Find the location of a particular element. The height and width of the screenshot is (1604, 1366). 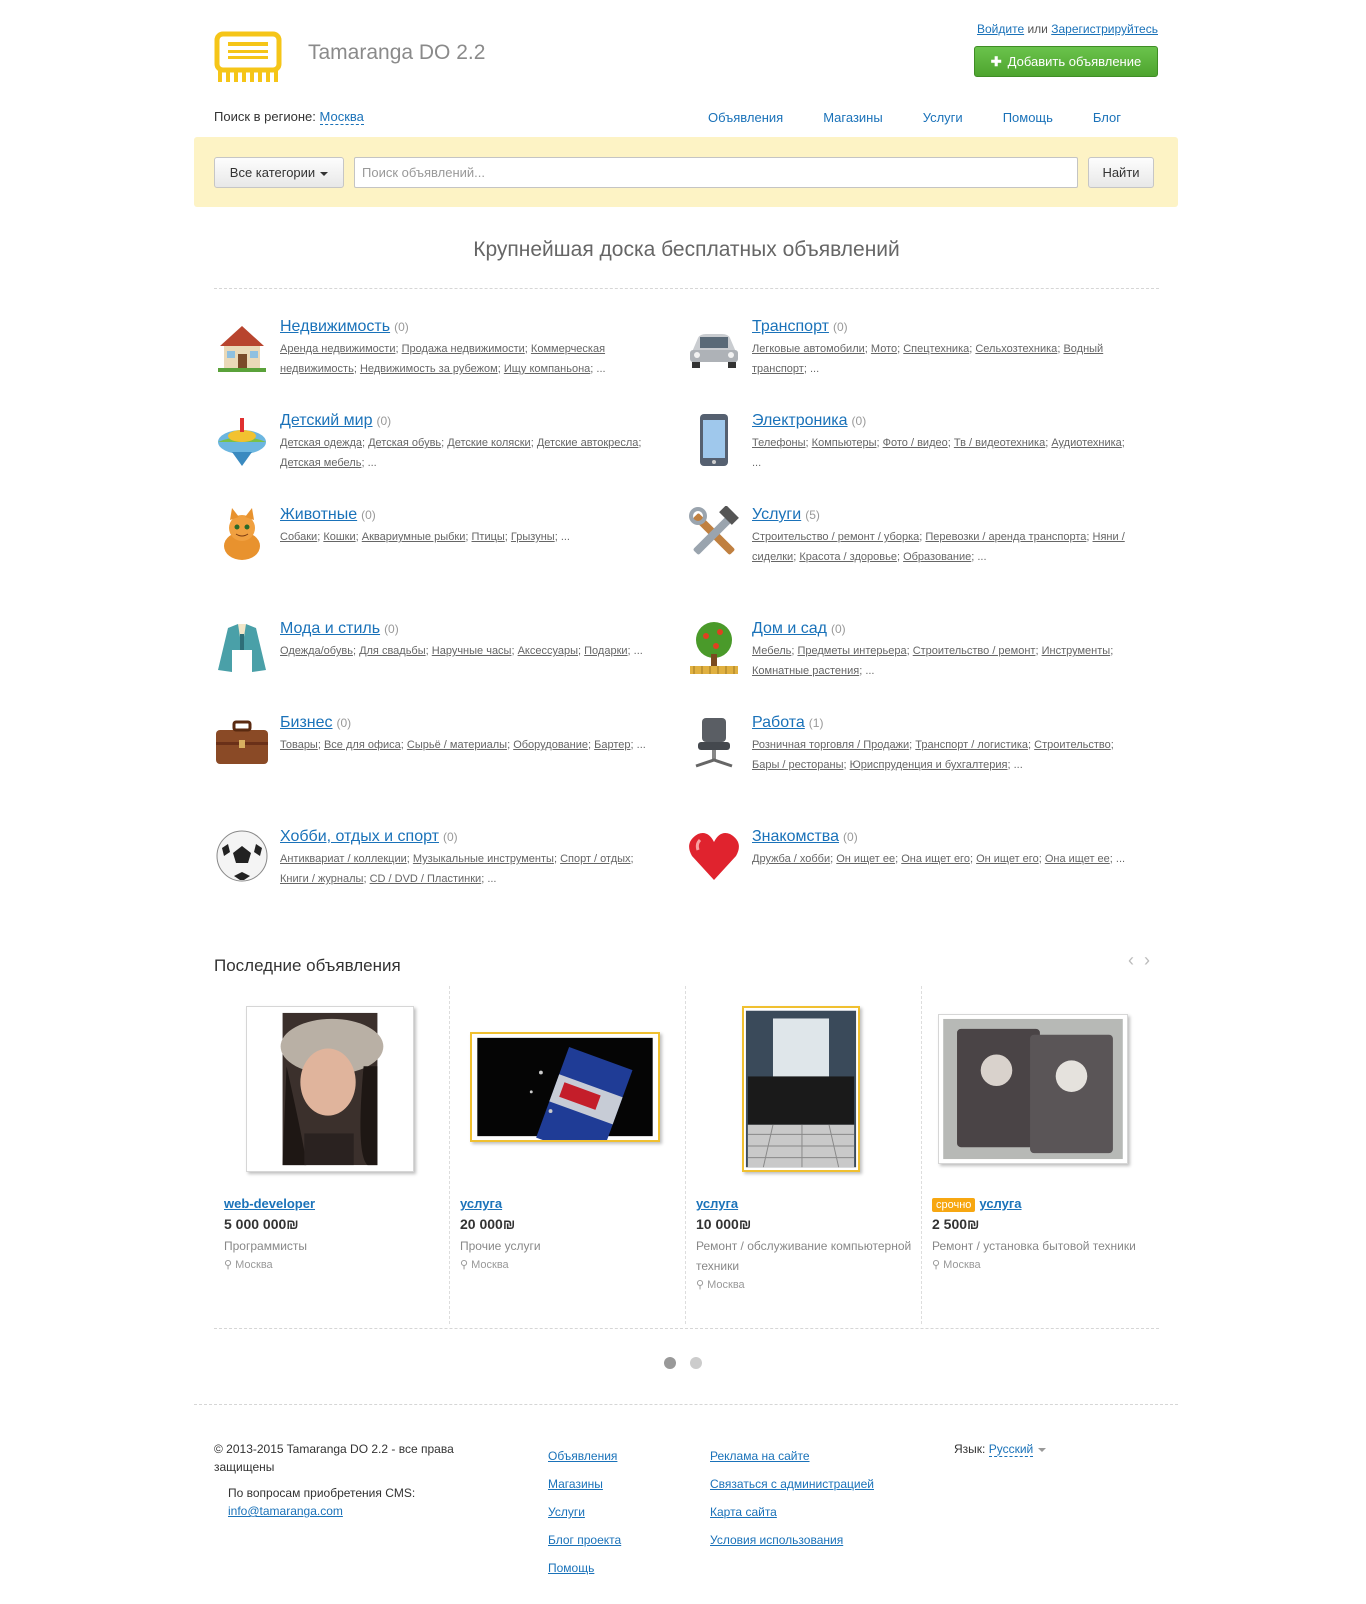

footer-link-contact-admin: Связаться с администрацией is located at coordinates (792, 1484).